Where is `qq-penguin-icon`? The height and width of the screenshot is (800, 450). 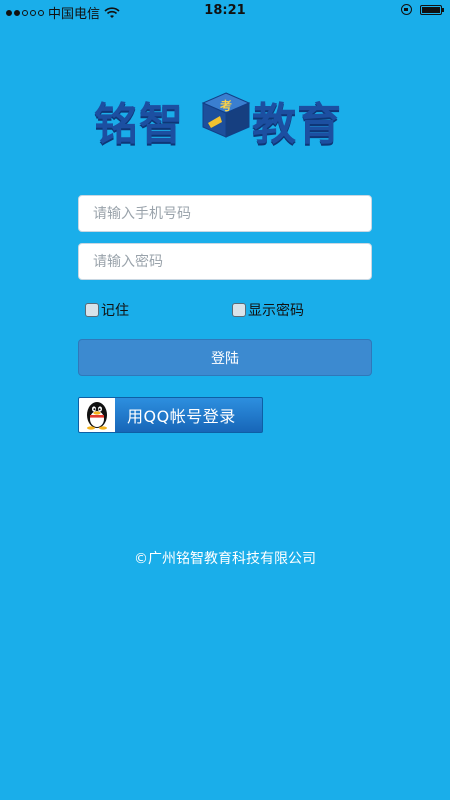 qq-penguin-icon is located at coordinates (97, 416).